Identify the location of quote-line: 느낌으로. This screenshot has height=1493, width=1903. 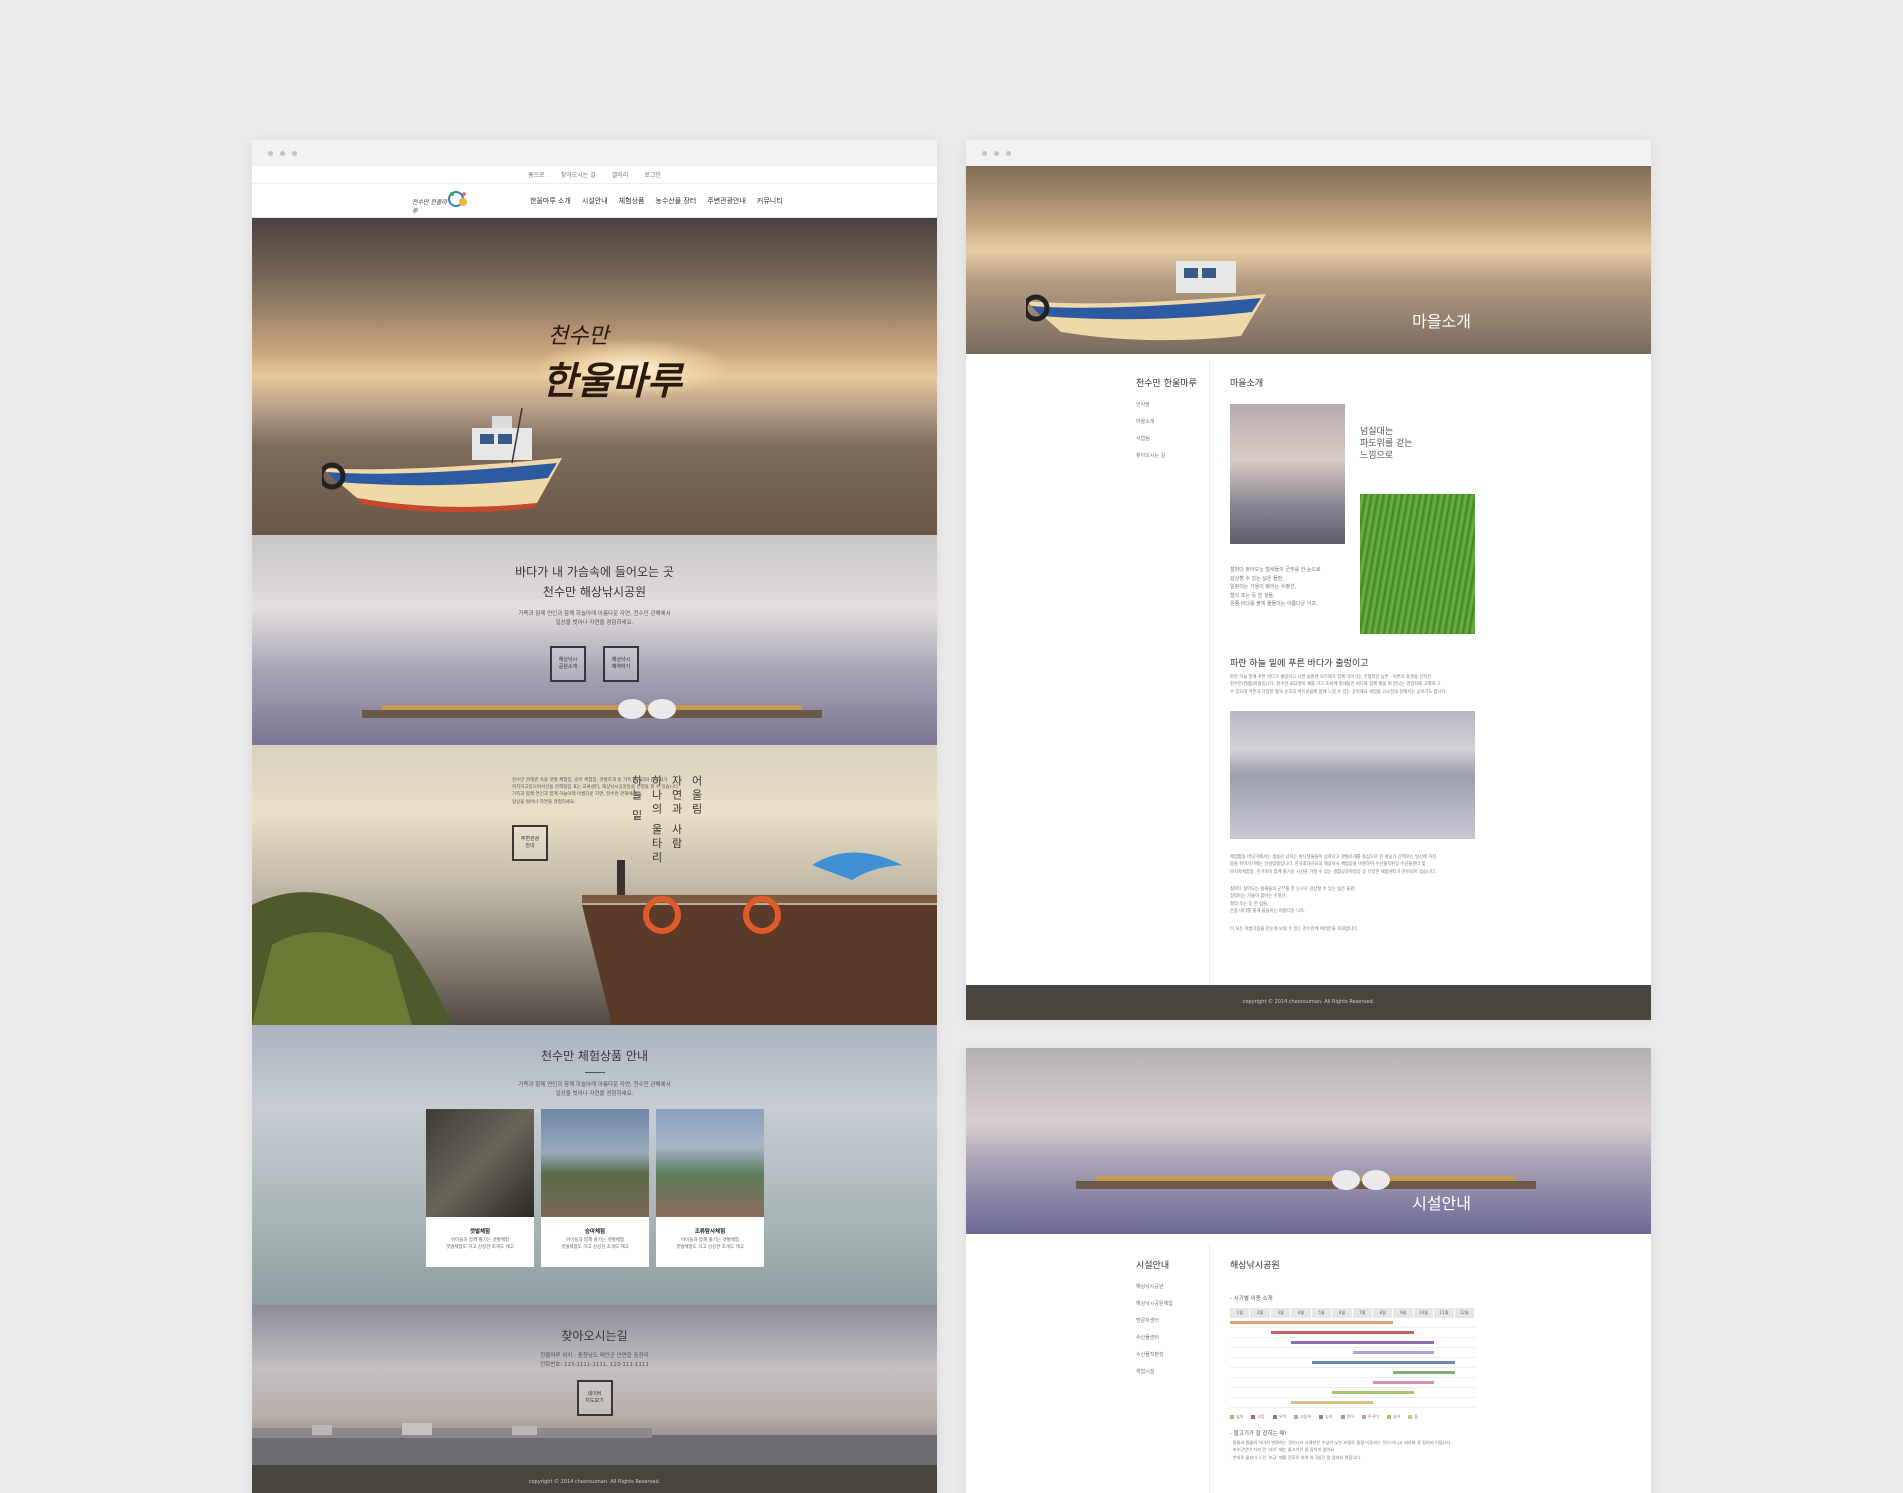
(1377, 456).